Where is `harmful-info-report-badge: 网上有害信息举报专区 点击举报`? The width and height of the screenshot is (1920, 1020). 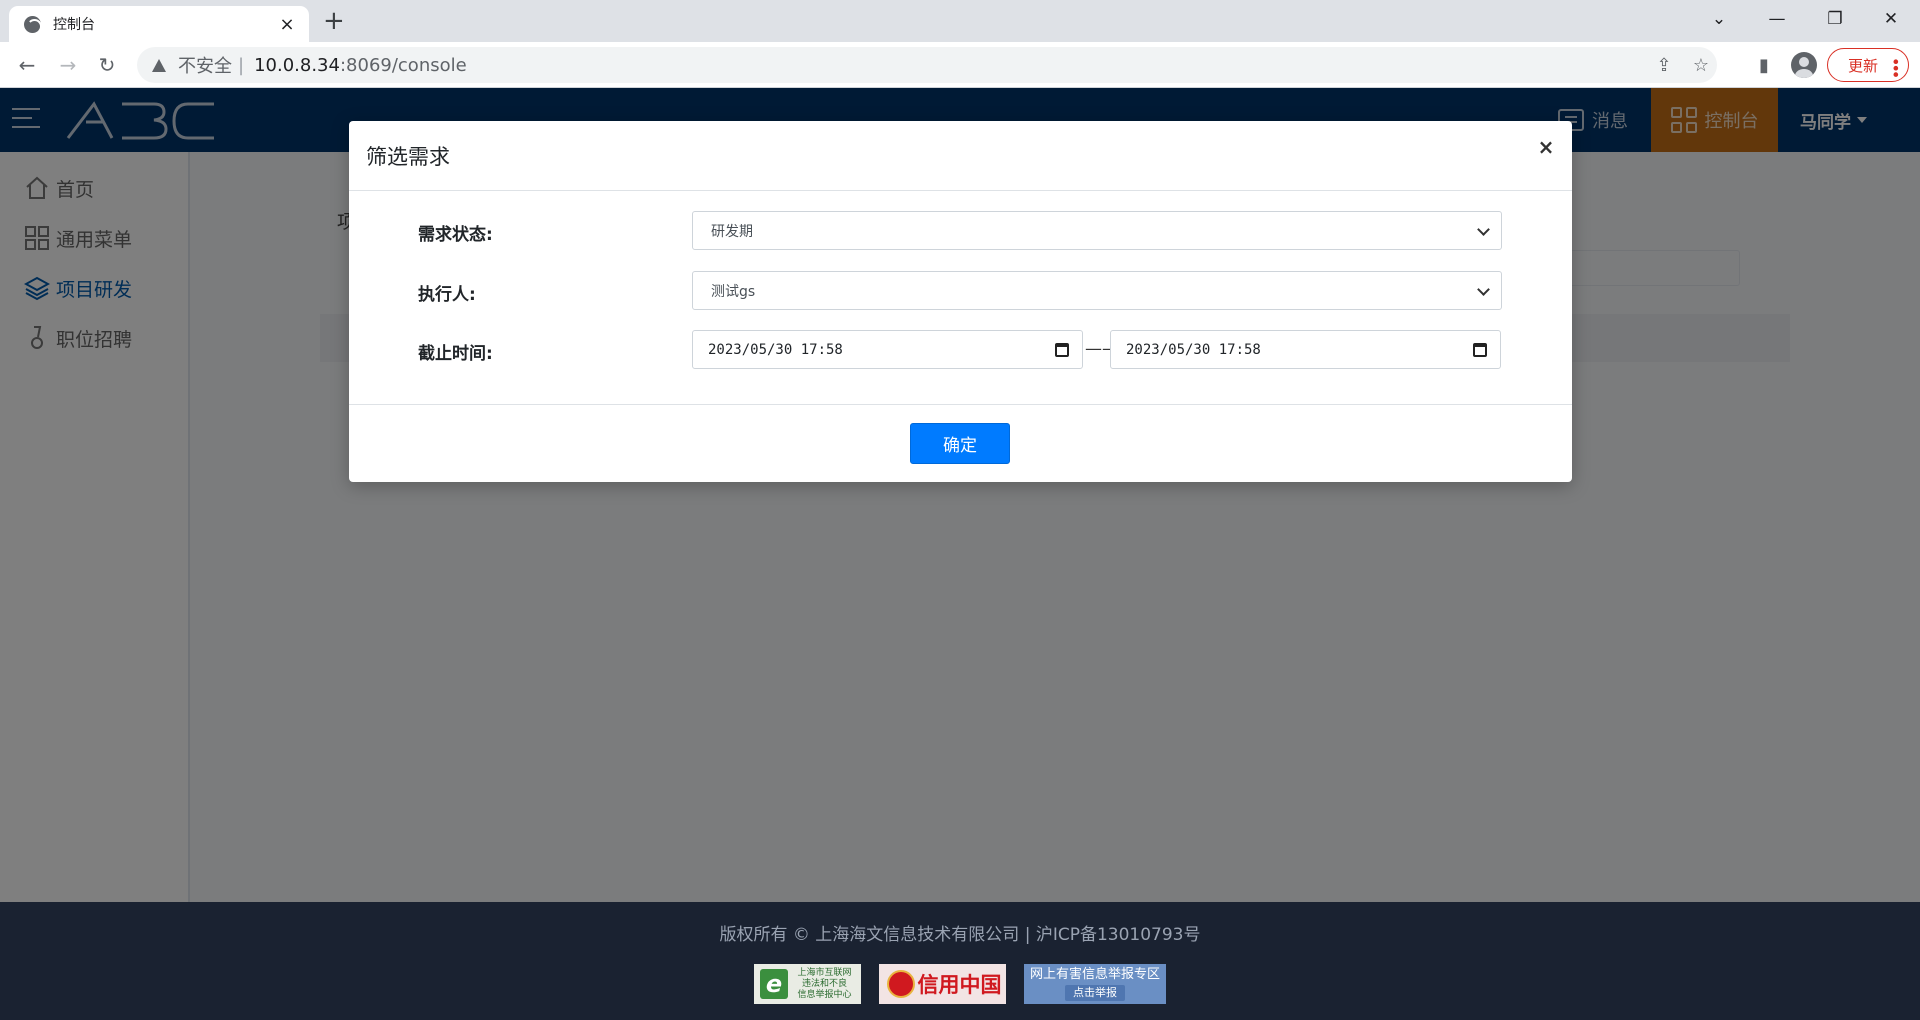 harmful-info-report-badge: 网上有害信息举报专区 点击举报 is located at coordinates (1095, 984).